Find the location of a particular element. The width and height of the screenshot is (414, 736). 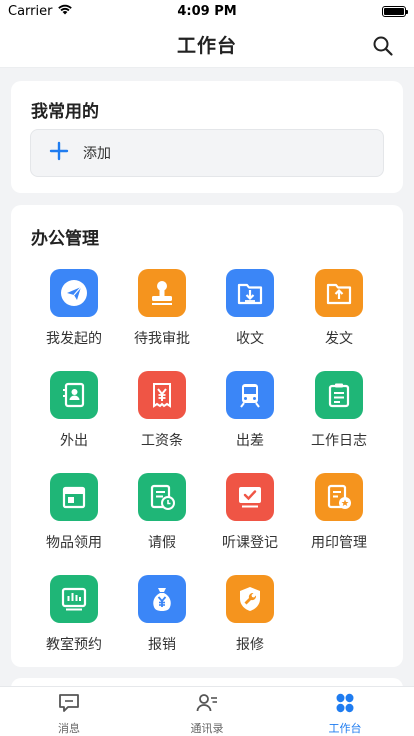

tab-label: 通讯录 is located at coordinates (207, 728).